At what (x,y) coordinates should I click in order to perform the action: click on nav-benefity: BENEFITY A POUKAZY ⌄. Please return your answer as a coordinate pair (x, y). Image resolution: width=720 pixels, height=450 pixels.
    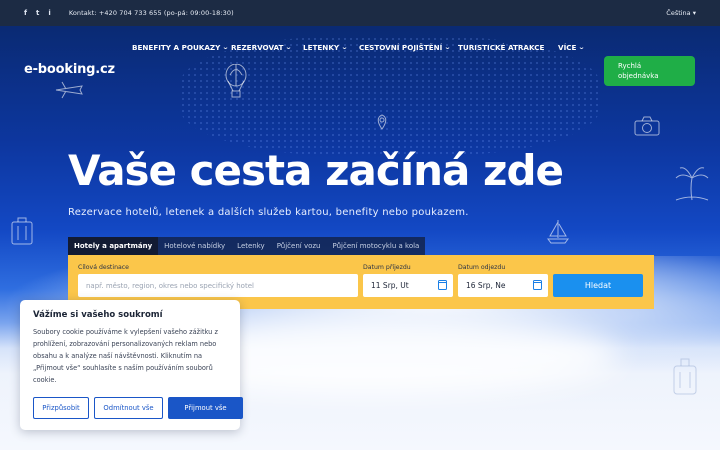
    Looking at the image, I should click on (181, 47).